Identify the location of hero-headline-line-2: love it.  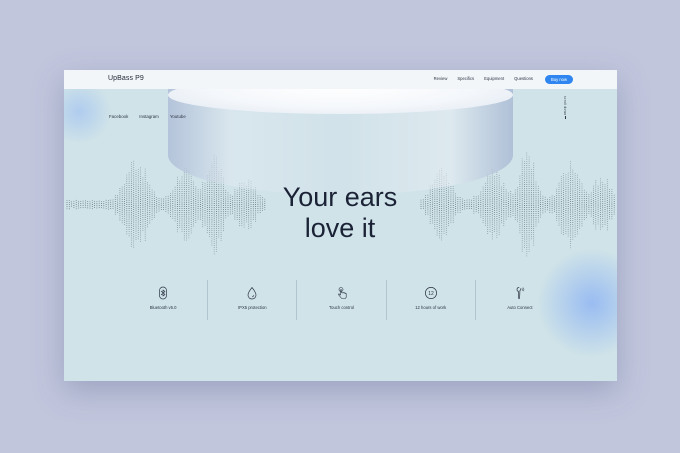
(340, 228).